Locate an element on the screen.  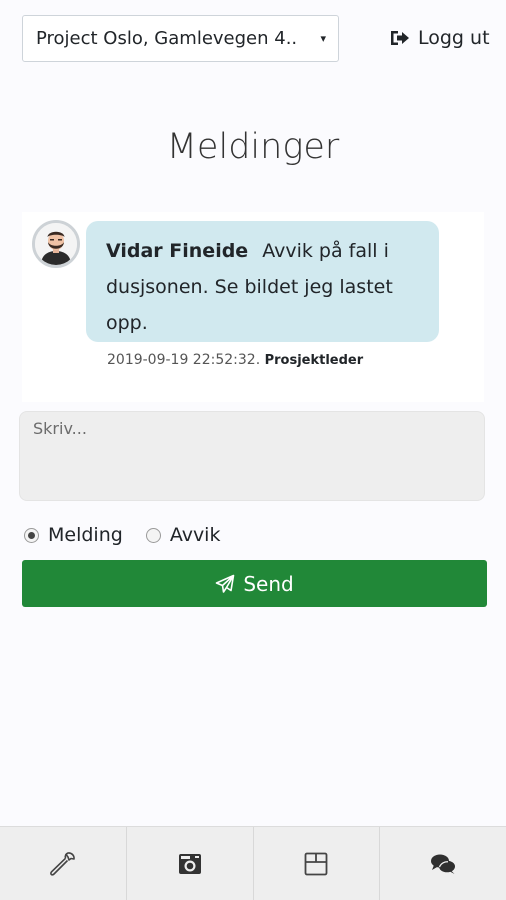
bottom-nav is located at coordinates (253, 863).